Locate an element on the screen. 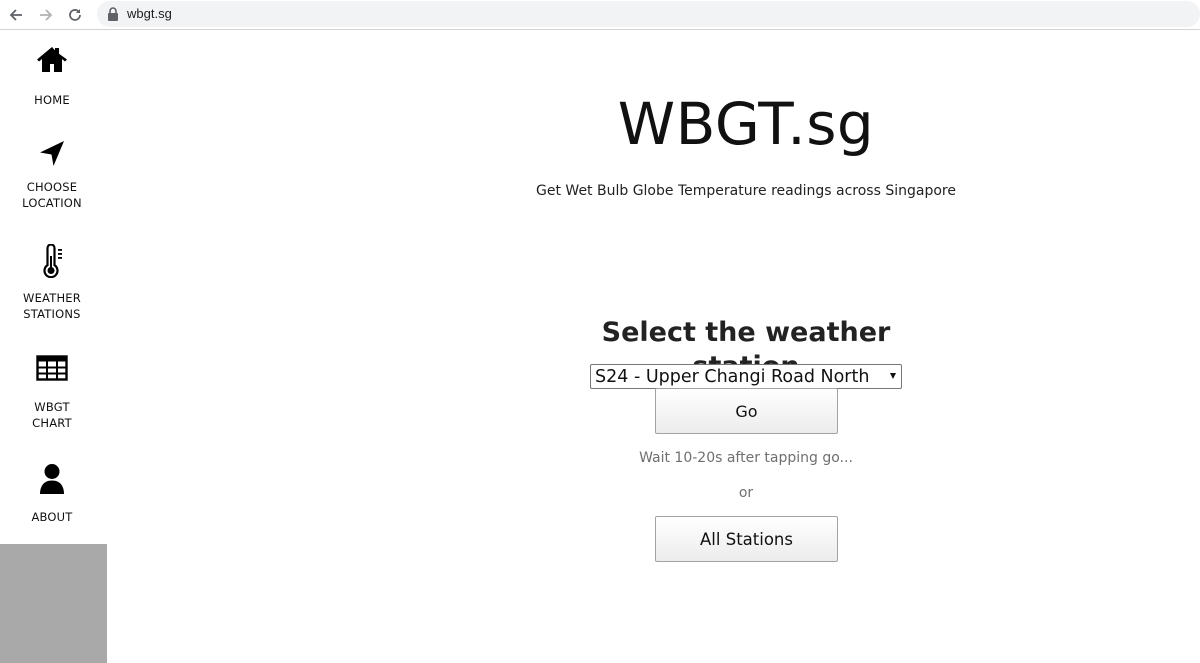 This screenshot has width=1200, height=663. sidebar-filler is located at coordinates (53, 603).